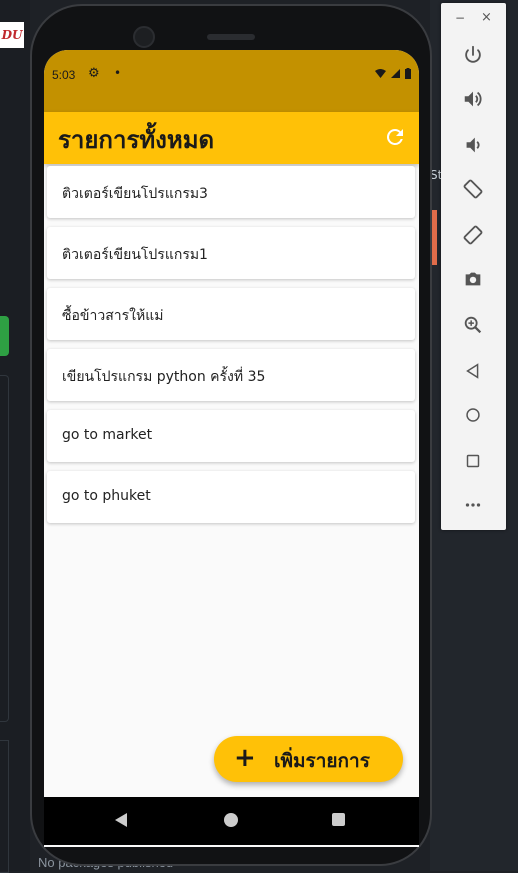 The width and height of the screenshot is (518, 873). What do you see at coordinates (135, 255) in the screenshot?
I see `list-item-text: ติวเตอร์เขียนโปรแกรม1` at bounding box center [135, 255].